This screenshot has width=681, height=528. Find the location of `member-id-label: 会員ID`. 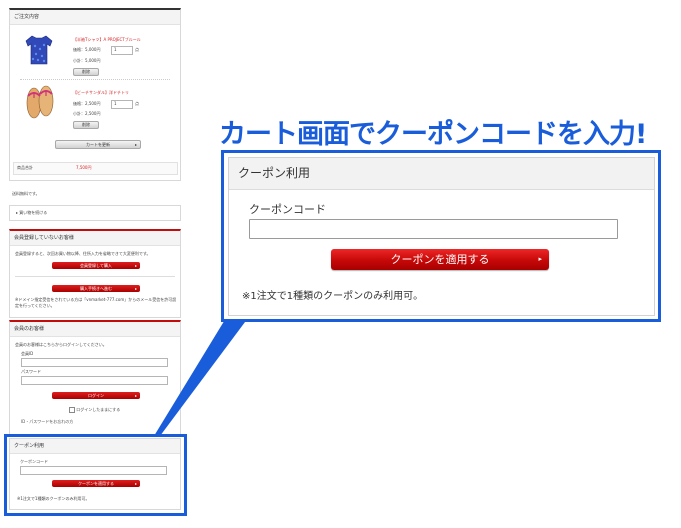

member-id-label: 会員ID is located at coordinates (27, 353).